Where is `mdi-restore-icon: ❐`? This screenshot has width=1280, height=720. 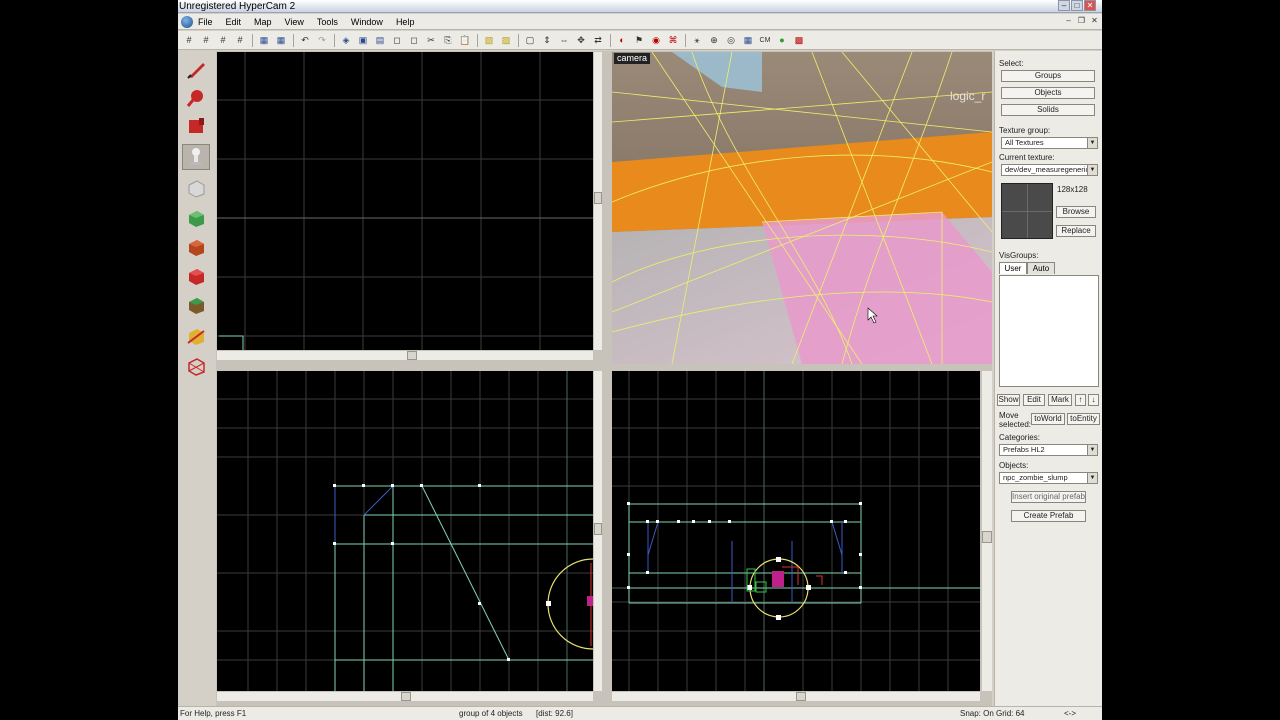 mdi-restore-icon: ❐ is located at coordinates (1081, 21).